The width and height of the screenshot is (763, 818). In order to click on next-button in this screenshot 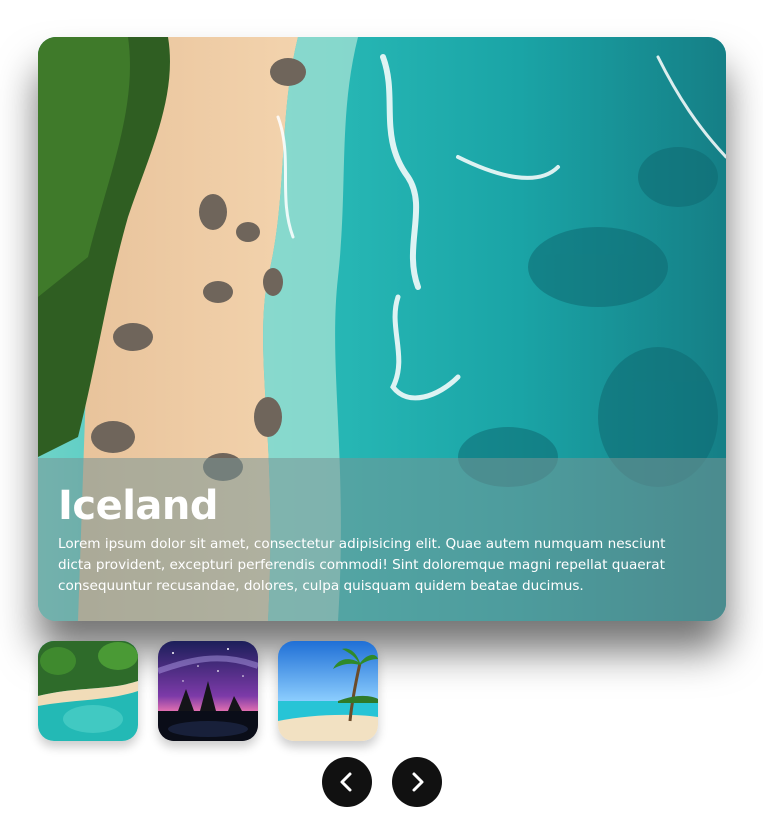, I will do `click(417, 782)`.